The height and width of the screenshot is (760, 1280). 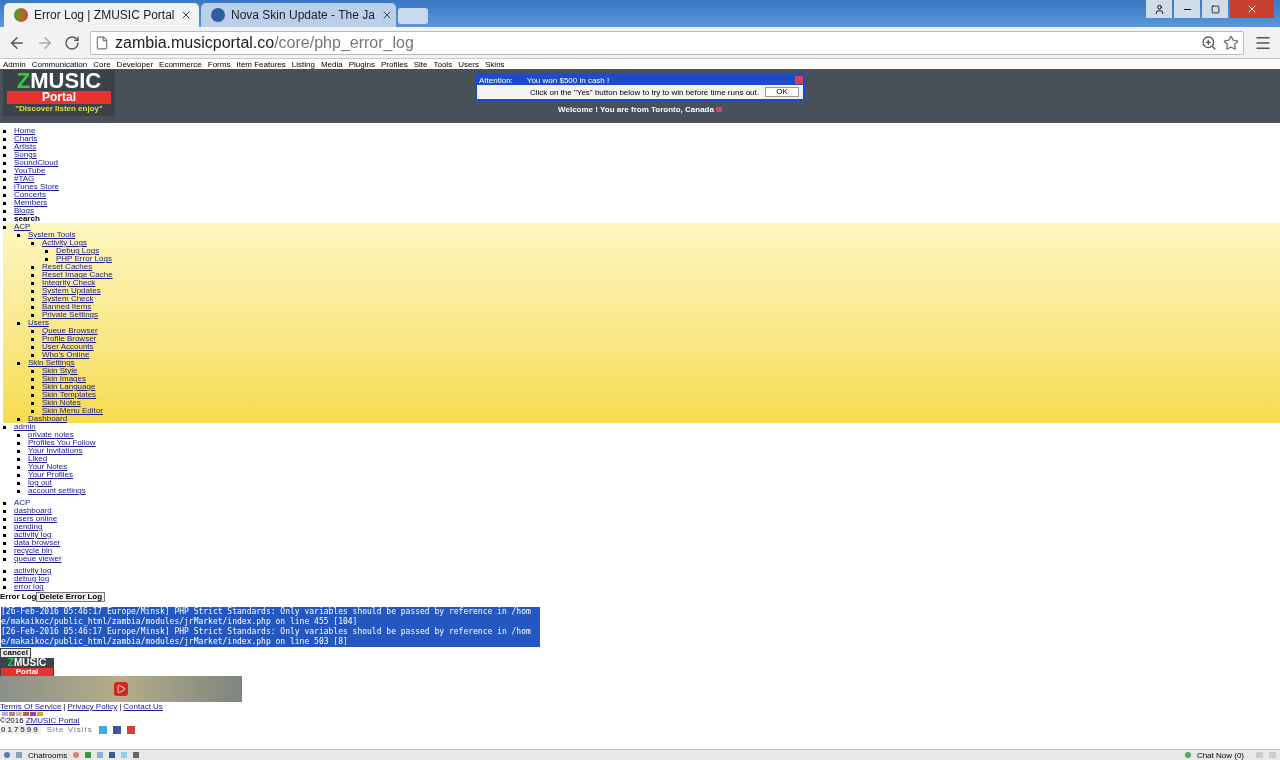 What do you see at coordinates (1231, 42) in the screenshot?
I see `star-icon` at bounding box center [1231, 42].